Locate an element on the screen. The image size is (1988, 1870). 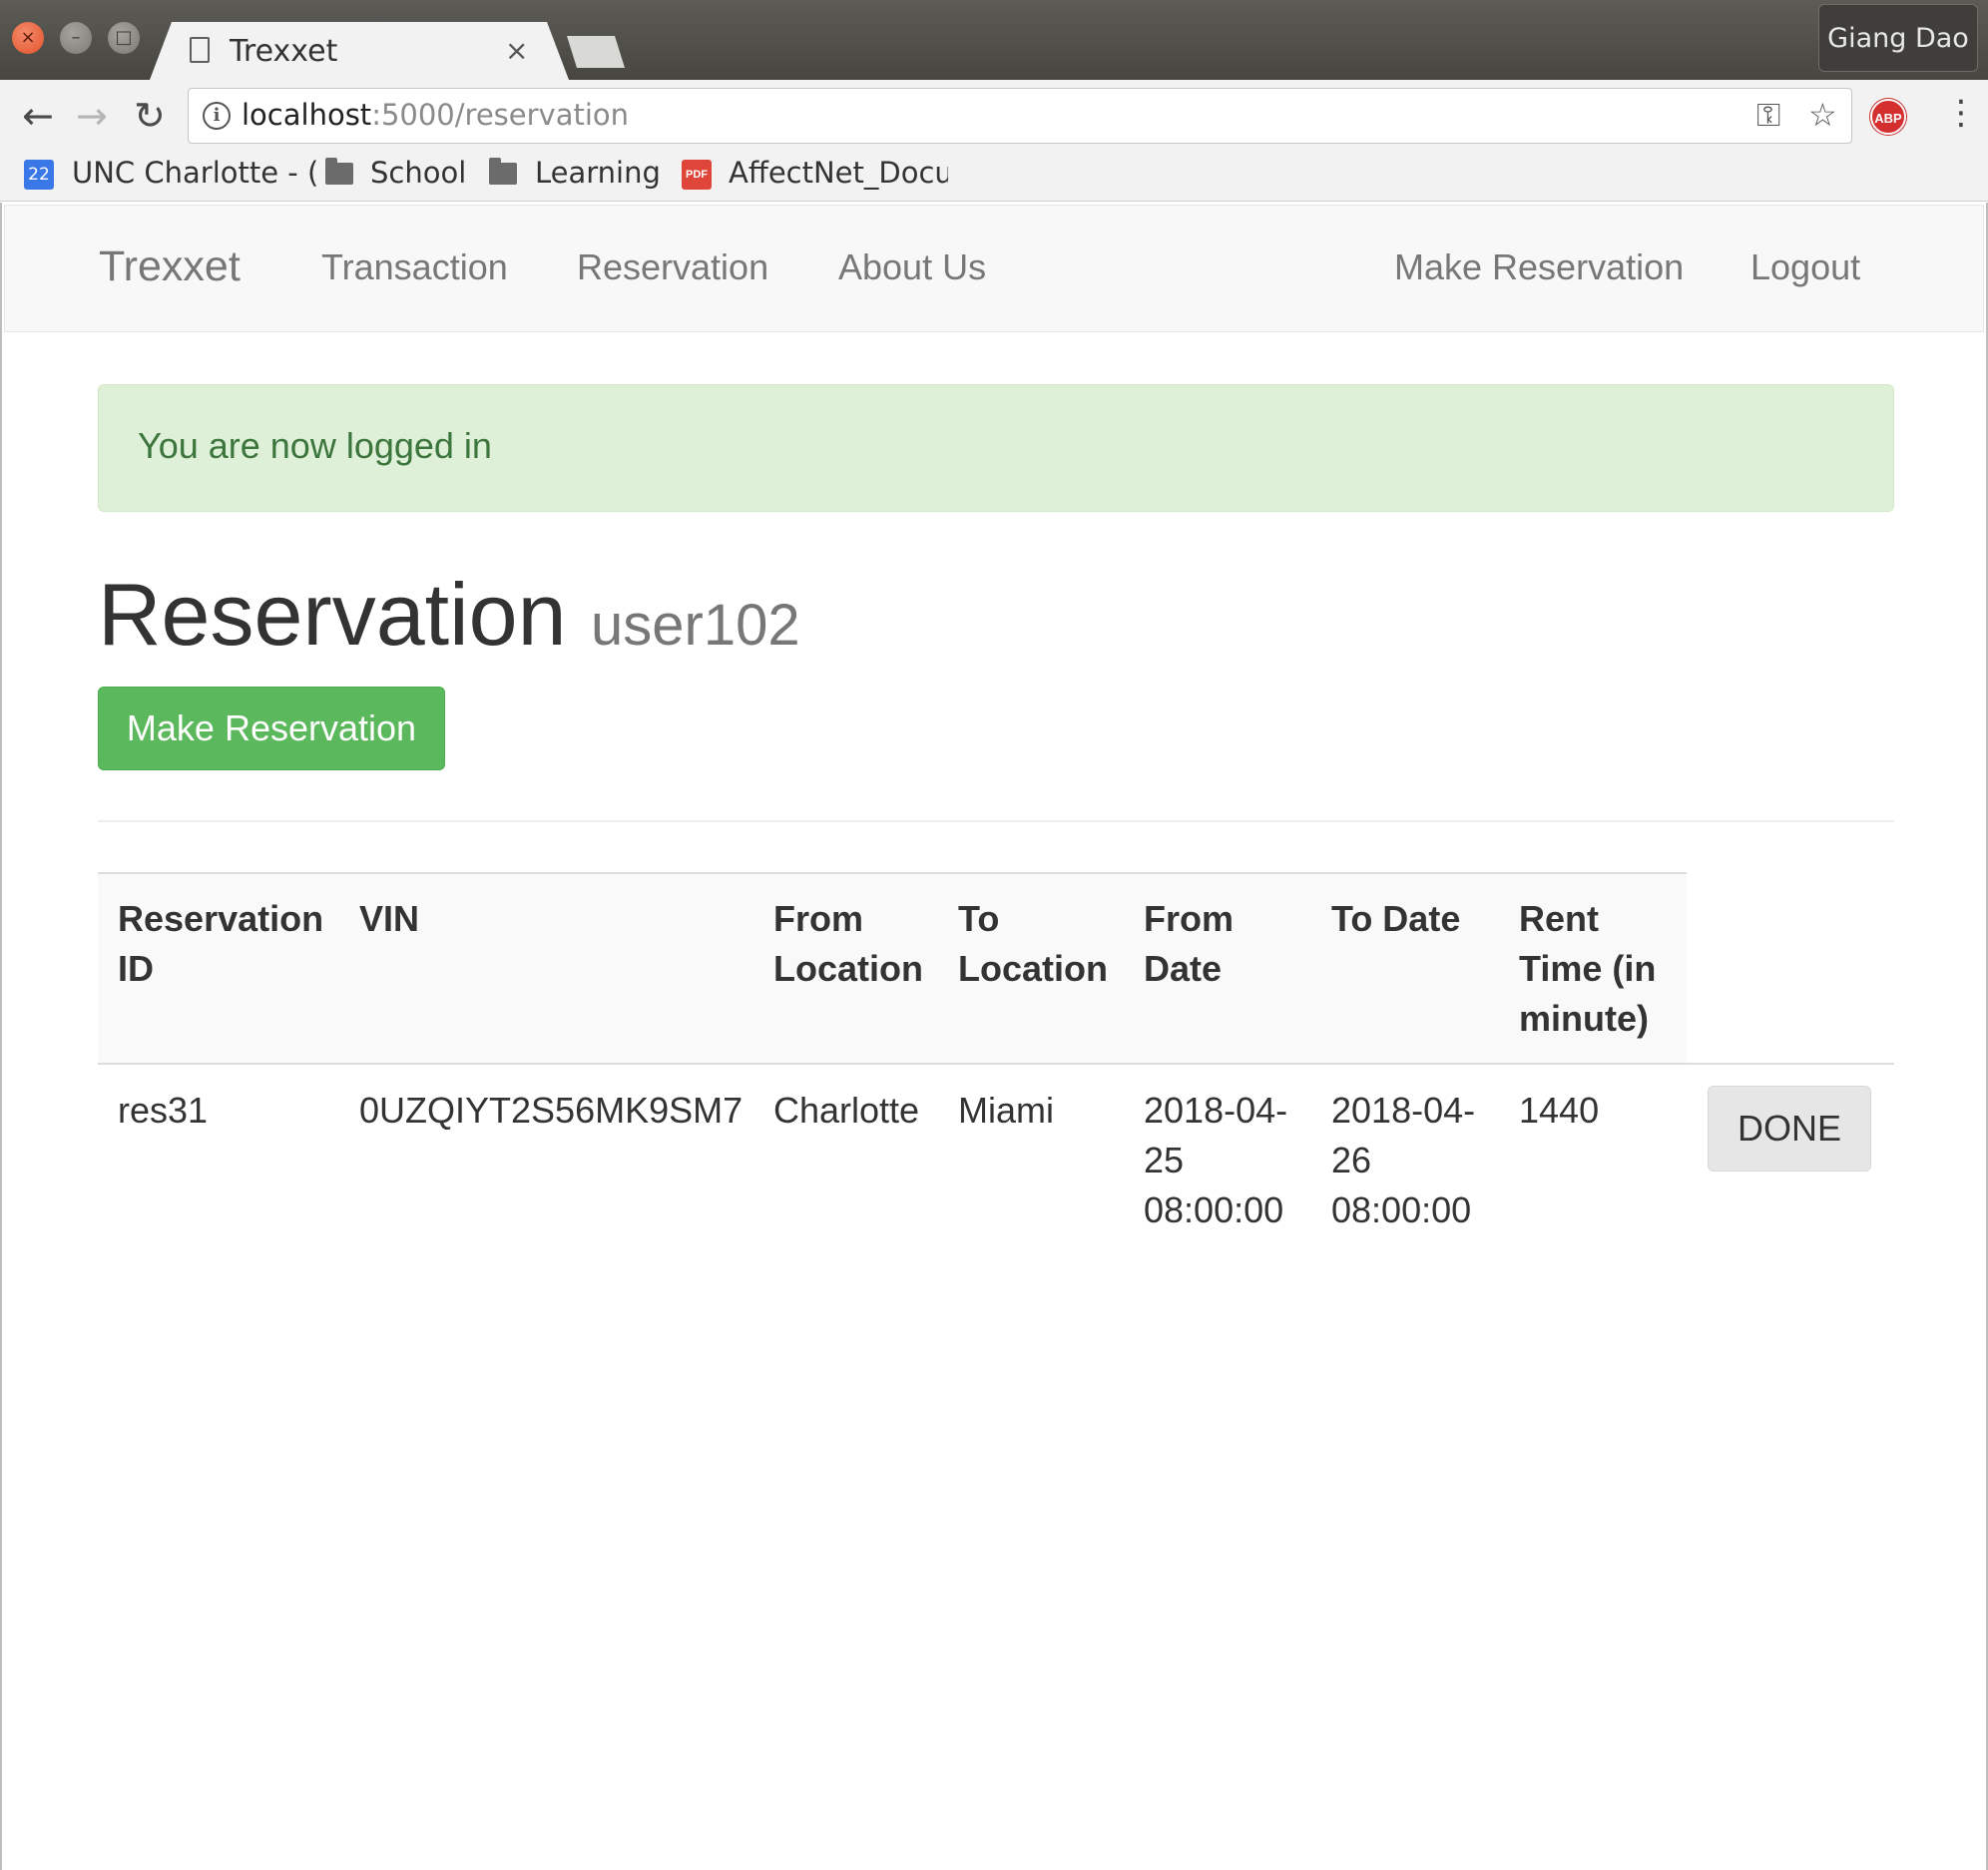
header-line: To is located at coordinates (979, 918).